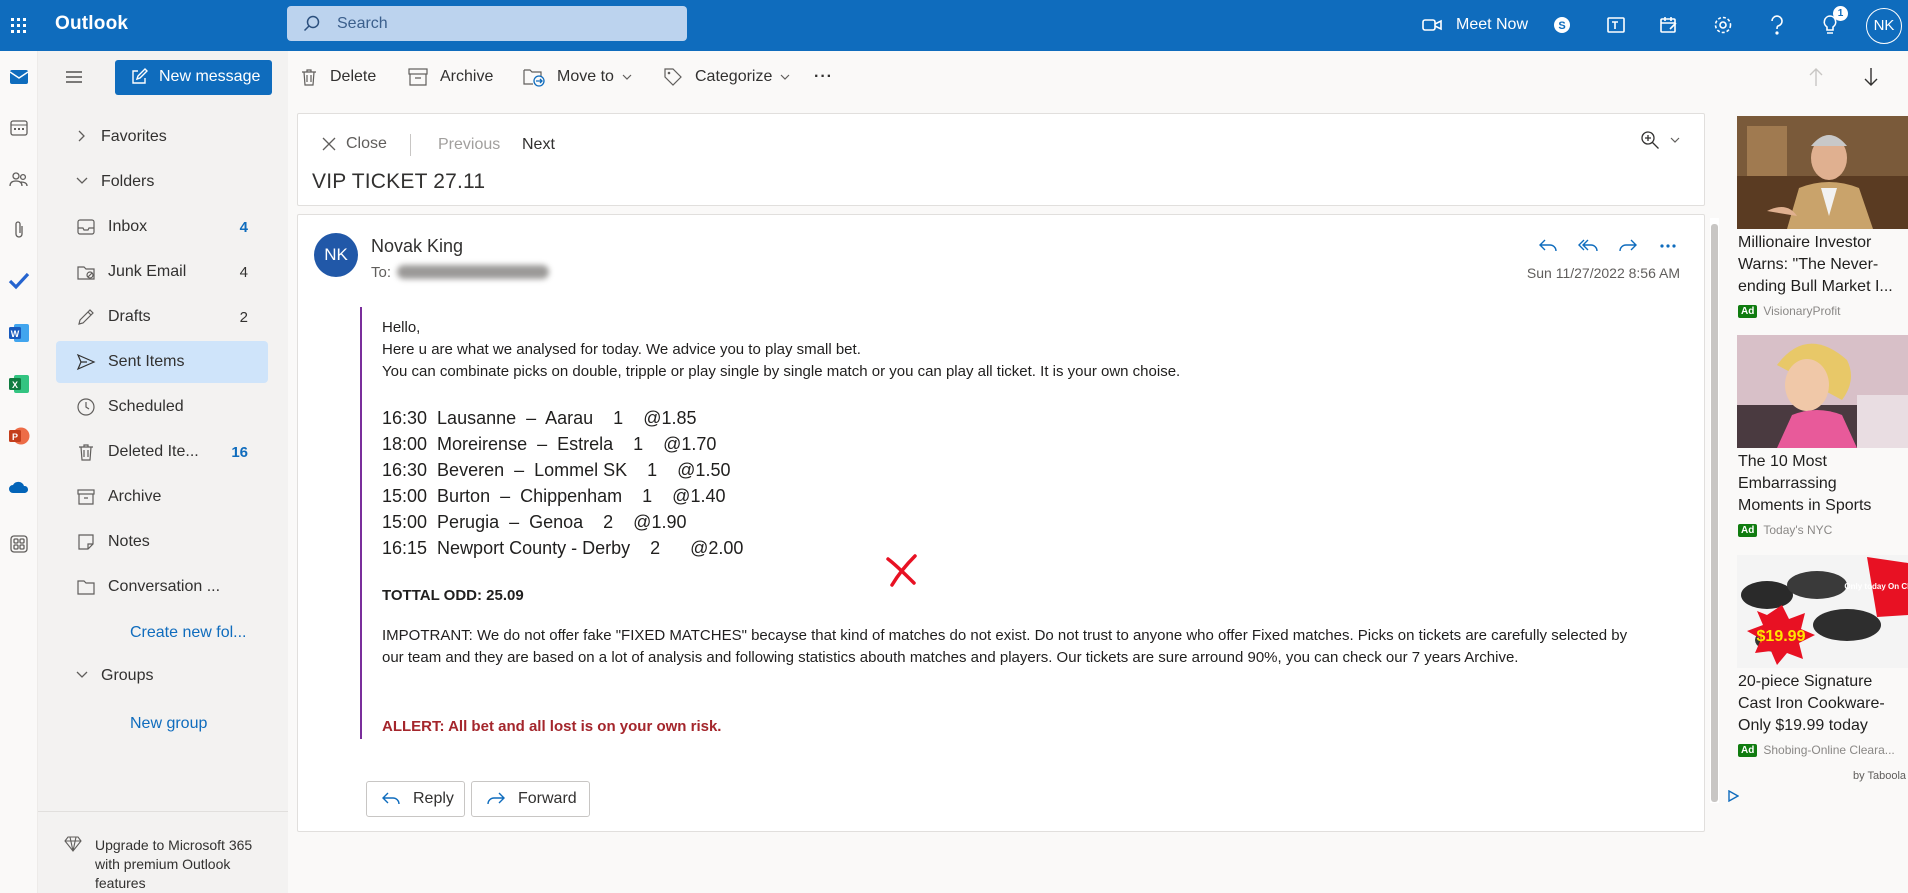  I want to click on ad-image: $19.99 Only today On Clearance, so click(1822, 611).